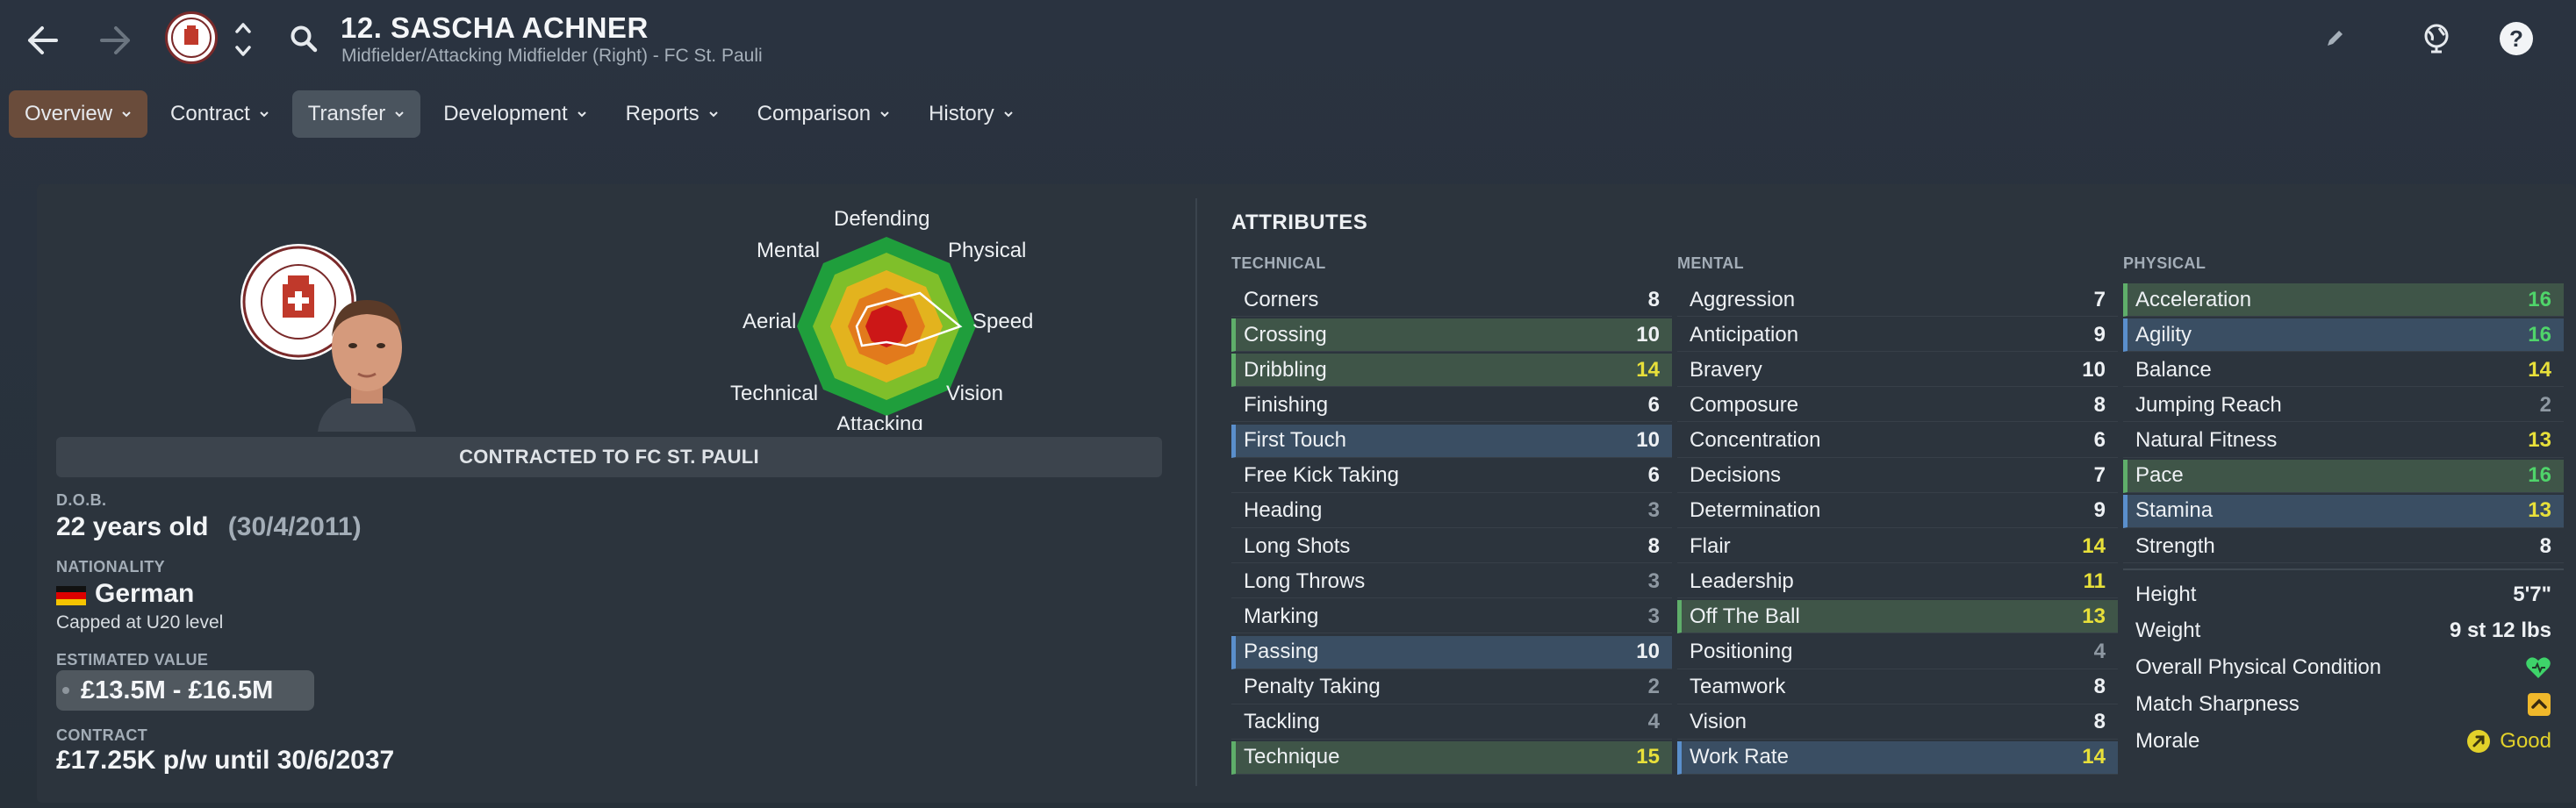  I want to click on attribute-name: Long Shots, so click(1297, 545).